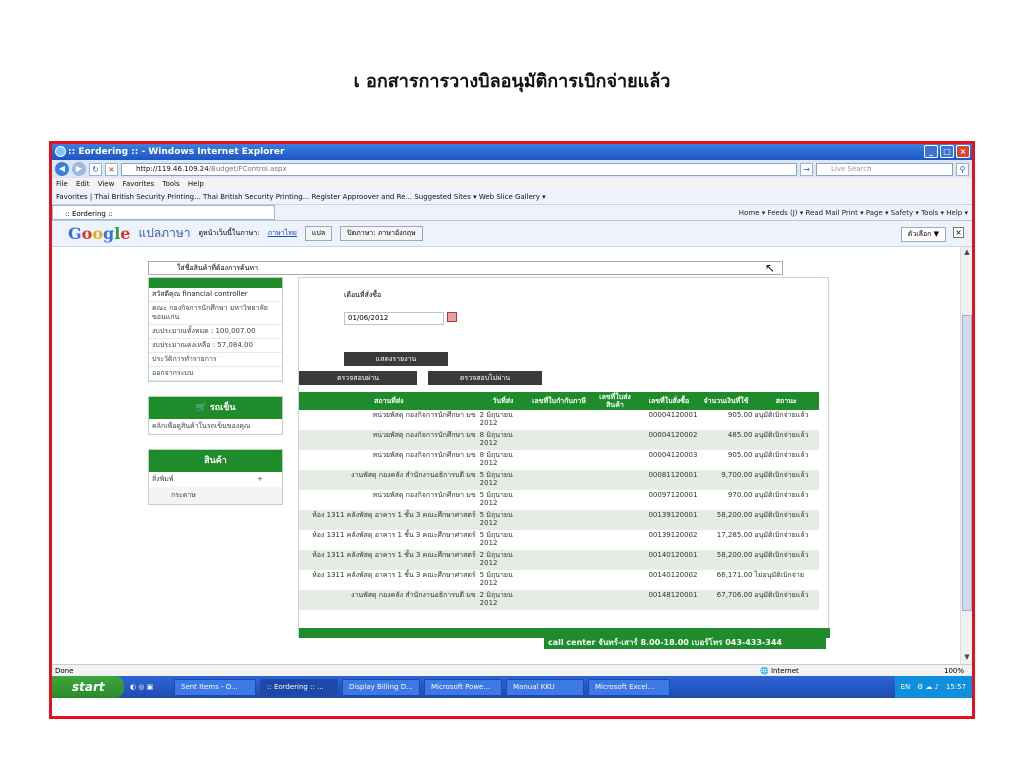  I want to click on close-button: ×, so click(963, 151).